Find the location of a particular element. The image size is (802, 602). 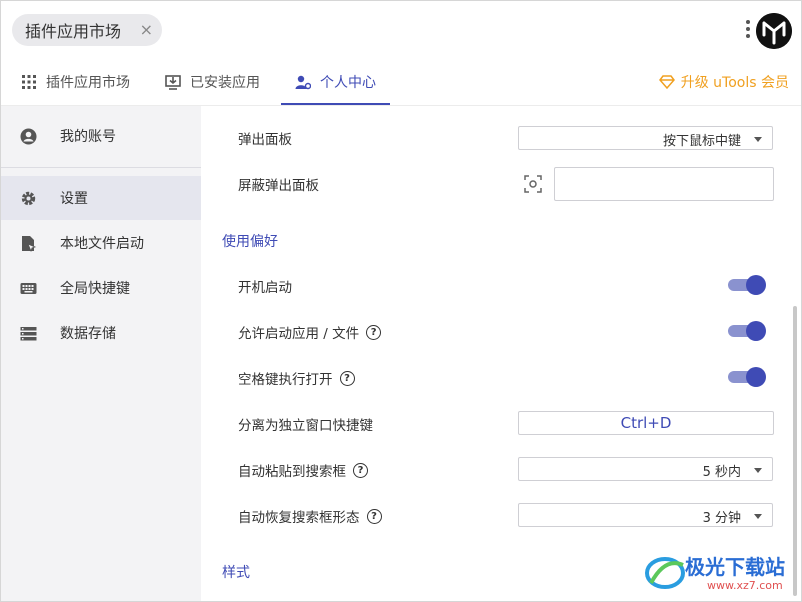

setting-label: 允许启动应用 / 文件 is located at coordinates (299, 334).